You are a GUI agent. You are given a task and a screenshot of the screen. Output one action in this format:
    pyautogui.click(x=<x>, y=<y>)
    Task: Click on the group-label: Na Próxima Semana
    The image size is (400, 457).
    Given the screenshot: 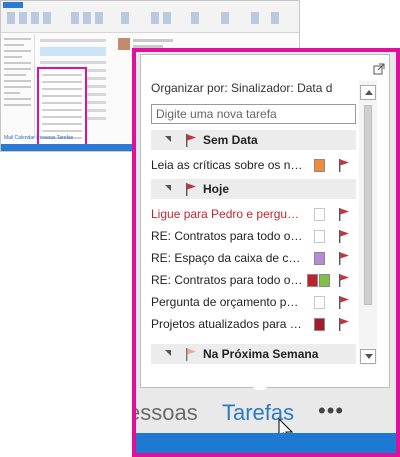 What is the action you would take?
    pyautogui.click(x=261, y=354)
    